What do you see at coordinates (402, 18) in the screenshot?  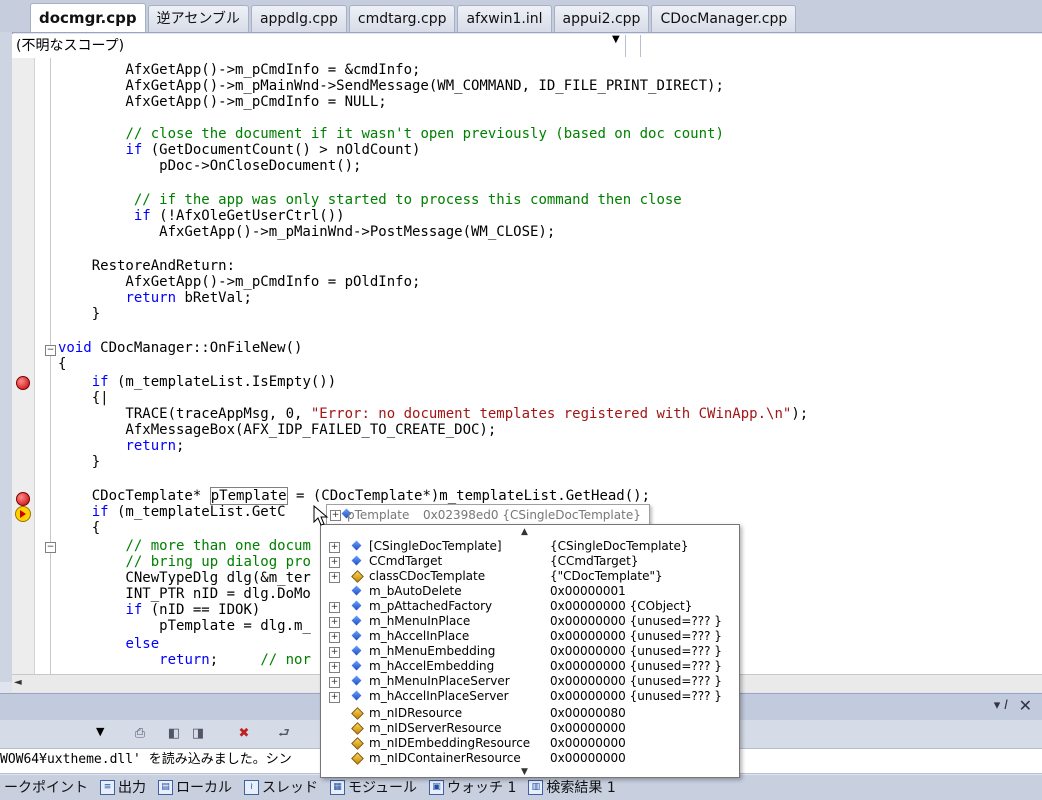 I see `tab-cmdtarg-cpp: cmdtarg.cpp` at bounding box center [402, 18].